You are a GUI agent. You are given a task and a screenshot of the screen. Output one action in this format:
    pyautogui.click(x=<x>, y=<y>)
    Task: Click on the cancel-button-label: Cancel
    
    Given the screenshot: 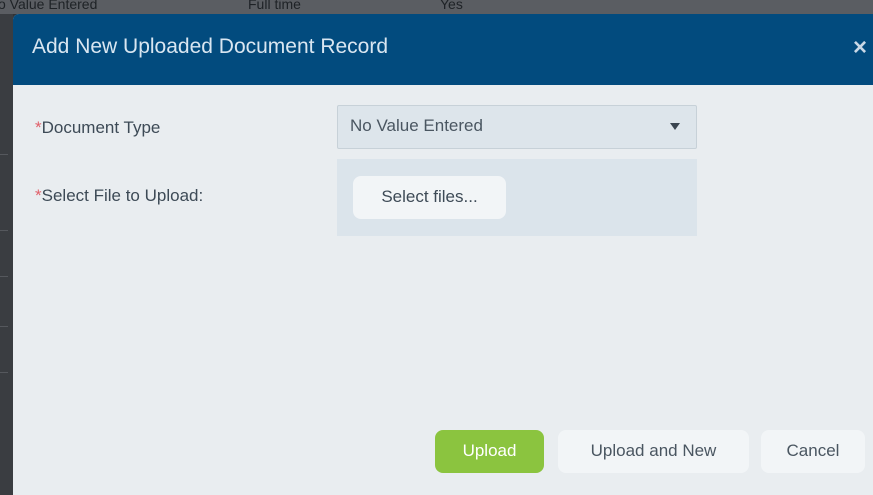 What is the action you would take?
    pyautogui.click(x=813, y=450)
    